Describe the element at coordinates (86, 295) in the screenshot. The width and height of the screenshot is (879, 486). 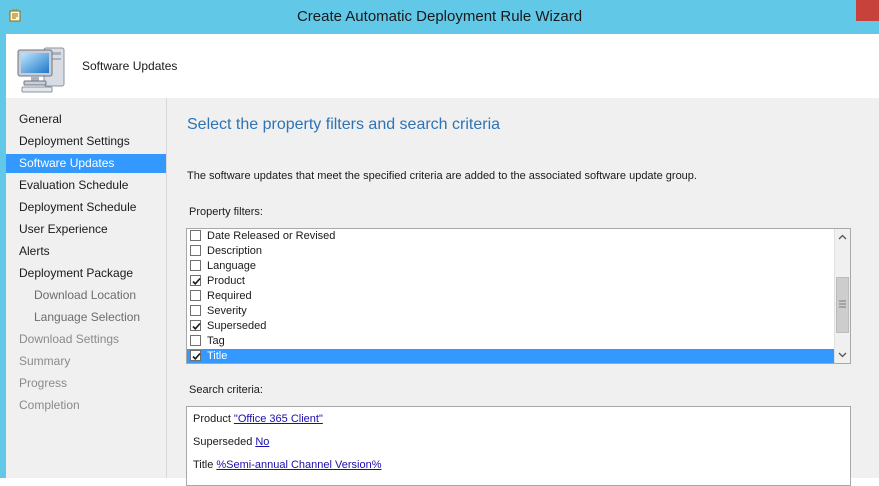
I see `nav-item-download-location: Download Location` at that location.